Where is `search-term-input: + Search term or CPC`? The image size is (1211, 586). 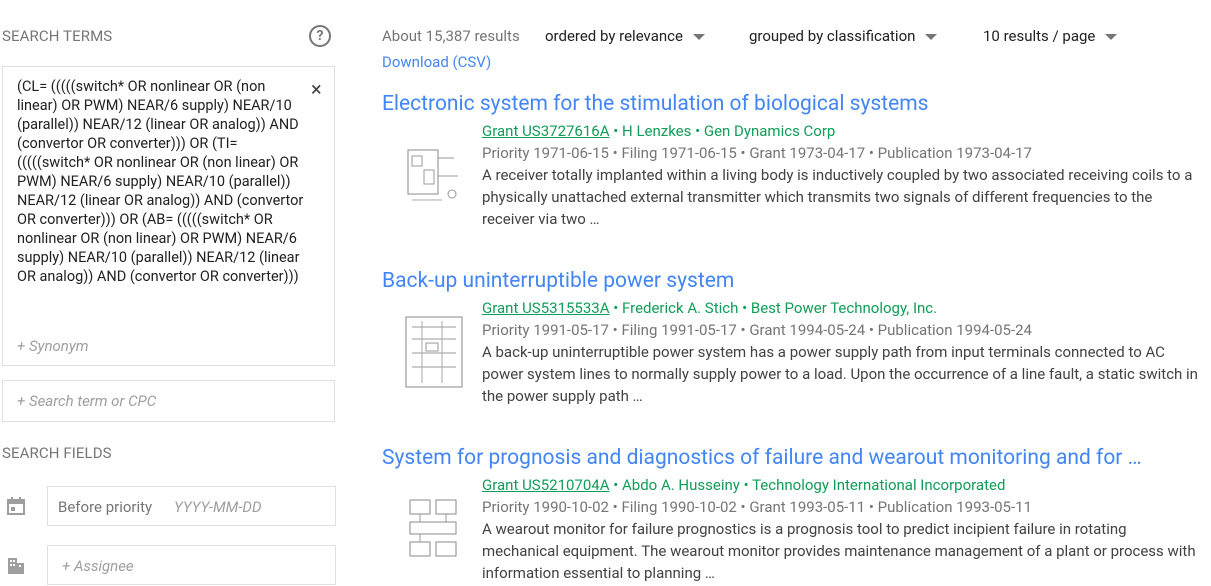
search-term-input: + Search term or CPC is located at coordinates (168, 401).